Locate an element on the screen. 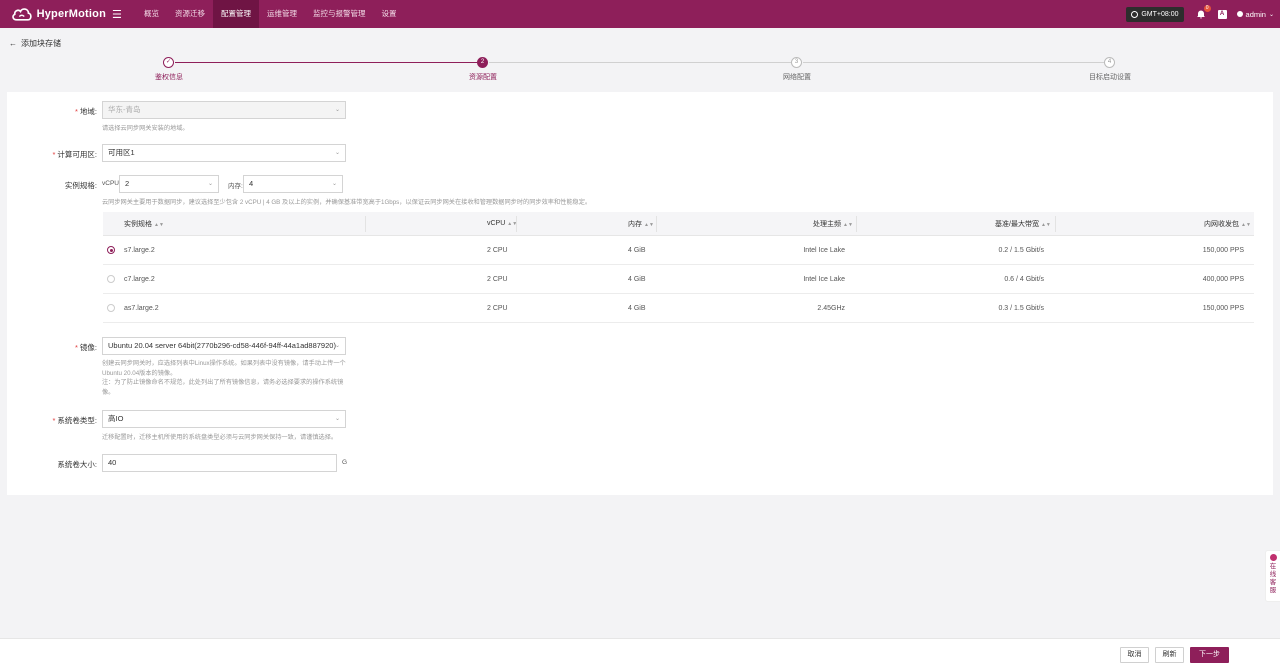  main-nav: 概览 资源迁移 配置管理 运维管理 监控与报警管理 设置 is located at coordinates (270, 14).